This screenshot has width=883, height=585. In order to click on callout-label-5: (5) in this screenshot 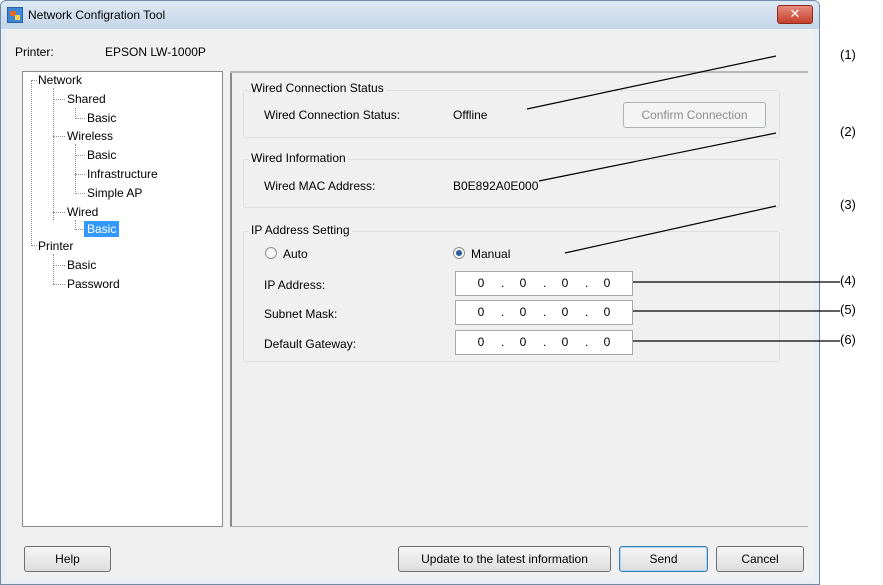, I will do `click(848, 309)`.